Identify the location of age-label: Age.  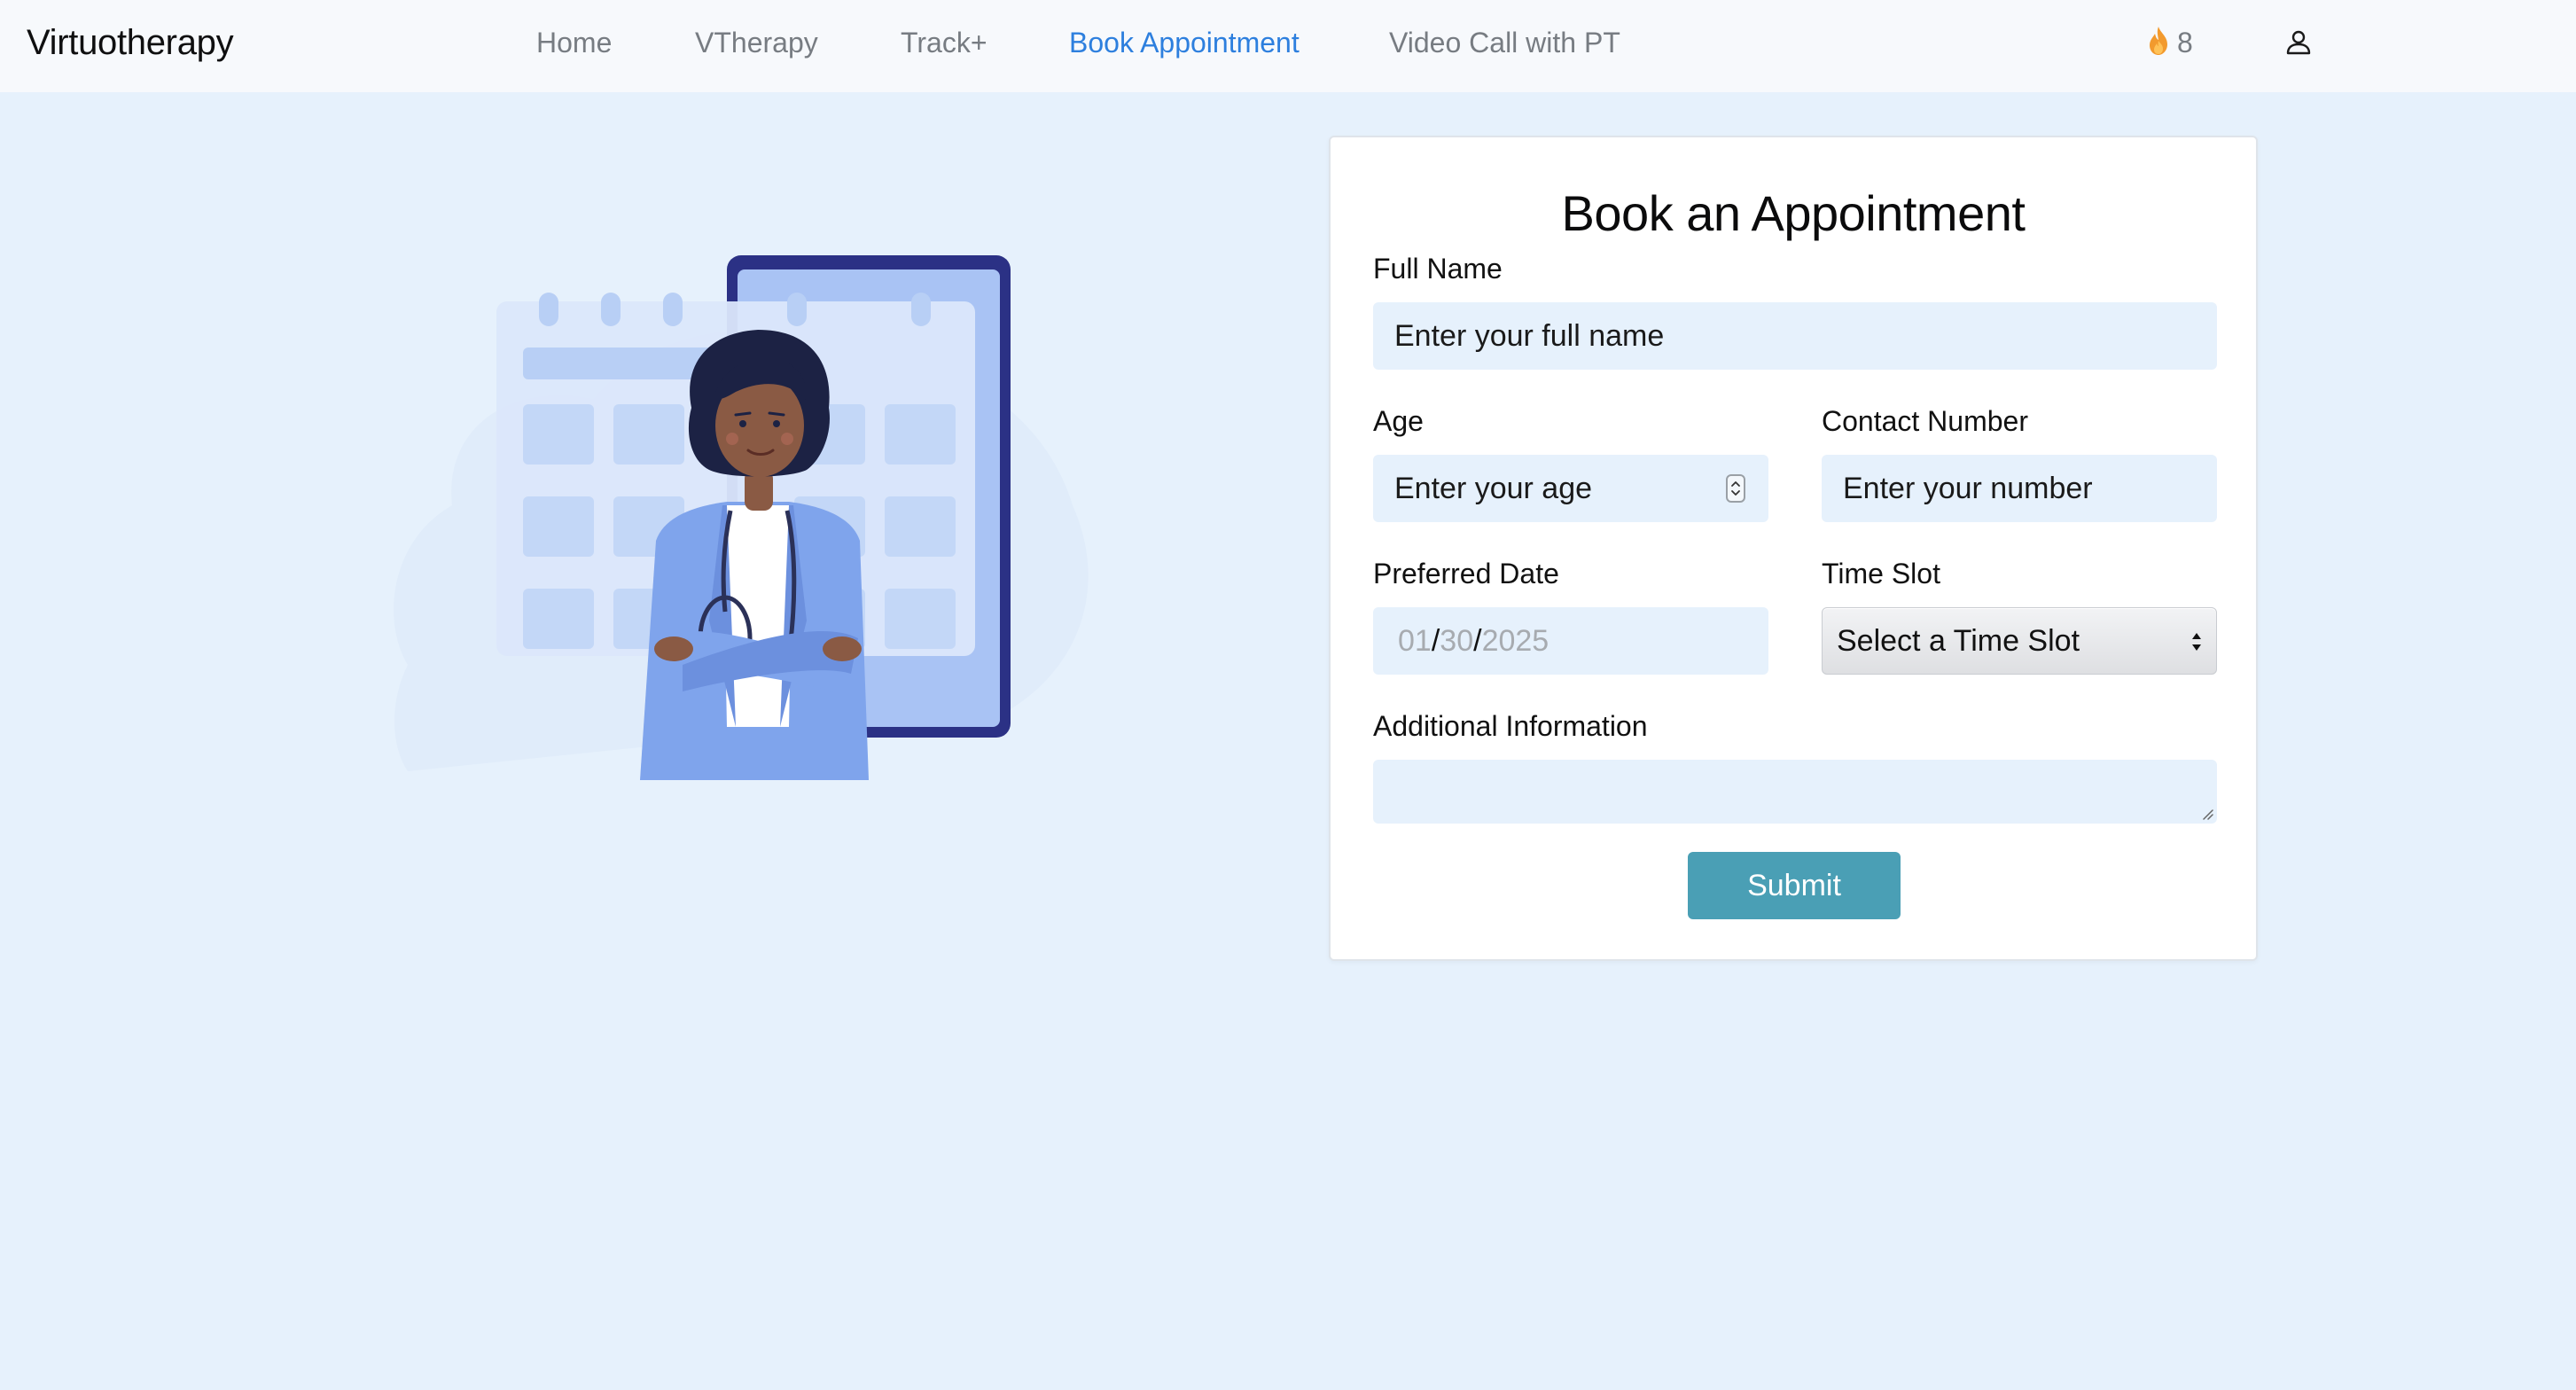
(1398, 421).